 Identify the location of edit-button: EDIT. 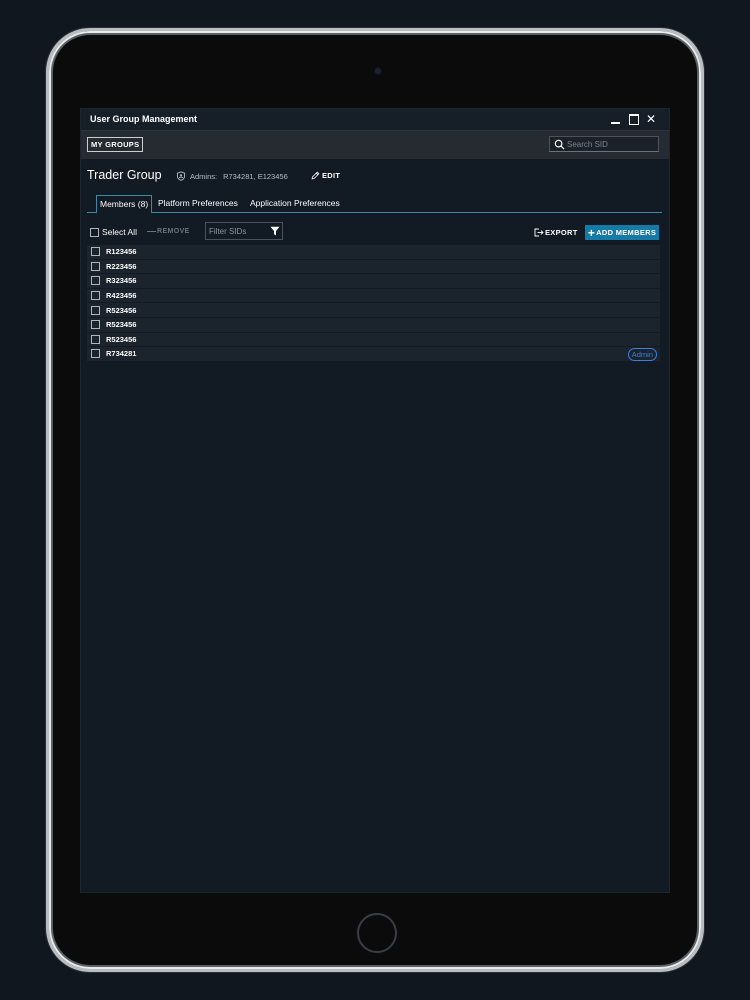
(325, 175).